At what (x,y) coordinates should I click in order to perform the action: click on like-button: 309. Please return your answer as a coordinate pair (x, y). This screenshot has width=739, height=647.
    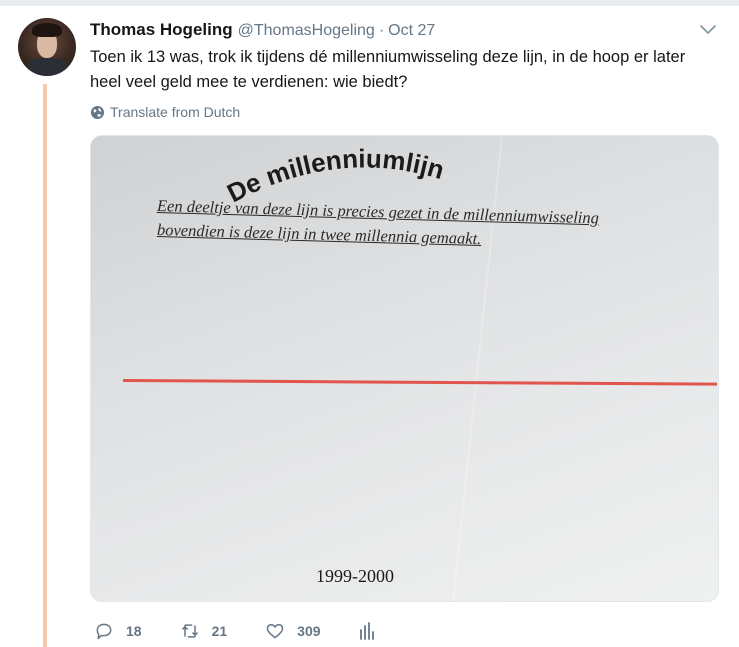
    Looking at the image, I should click on (293, 631).